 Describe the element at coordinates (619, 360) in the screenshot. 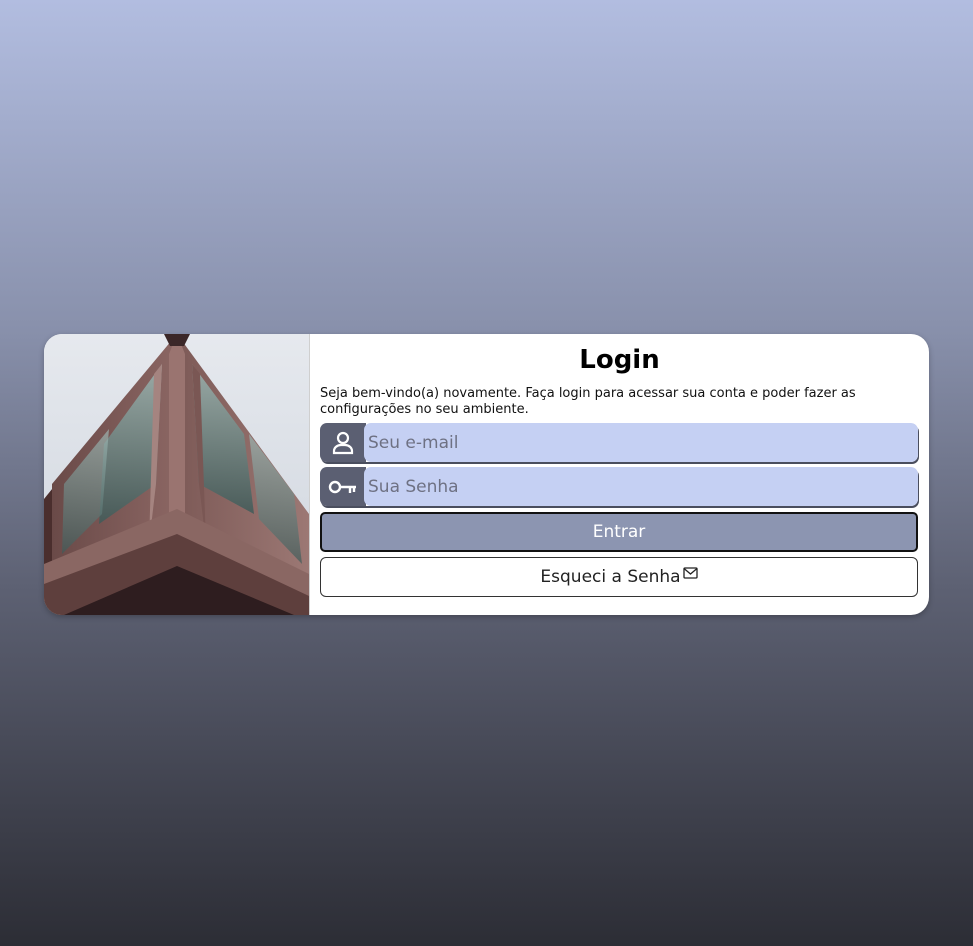

I see `page-title: Login` at that location.